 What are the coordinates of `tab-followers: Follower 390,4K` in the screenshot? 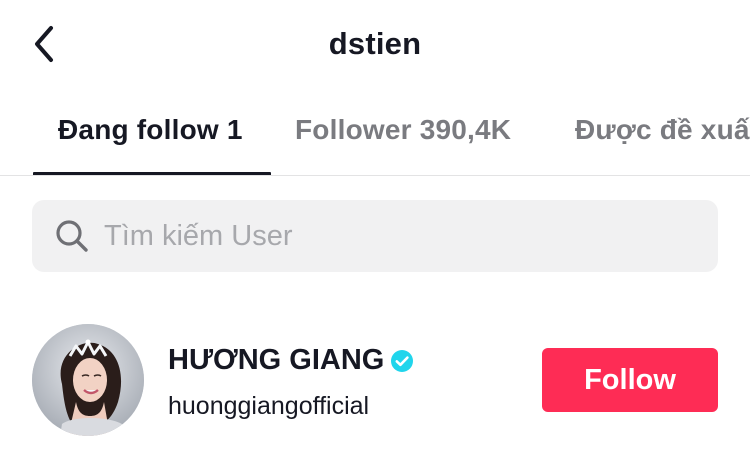 It's located at (403, 130).